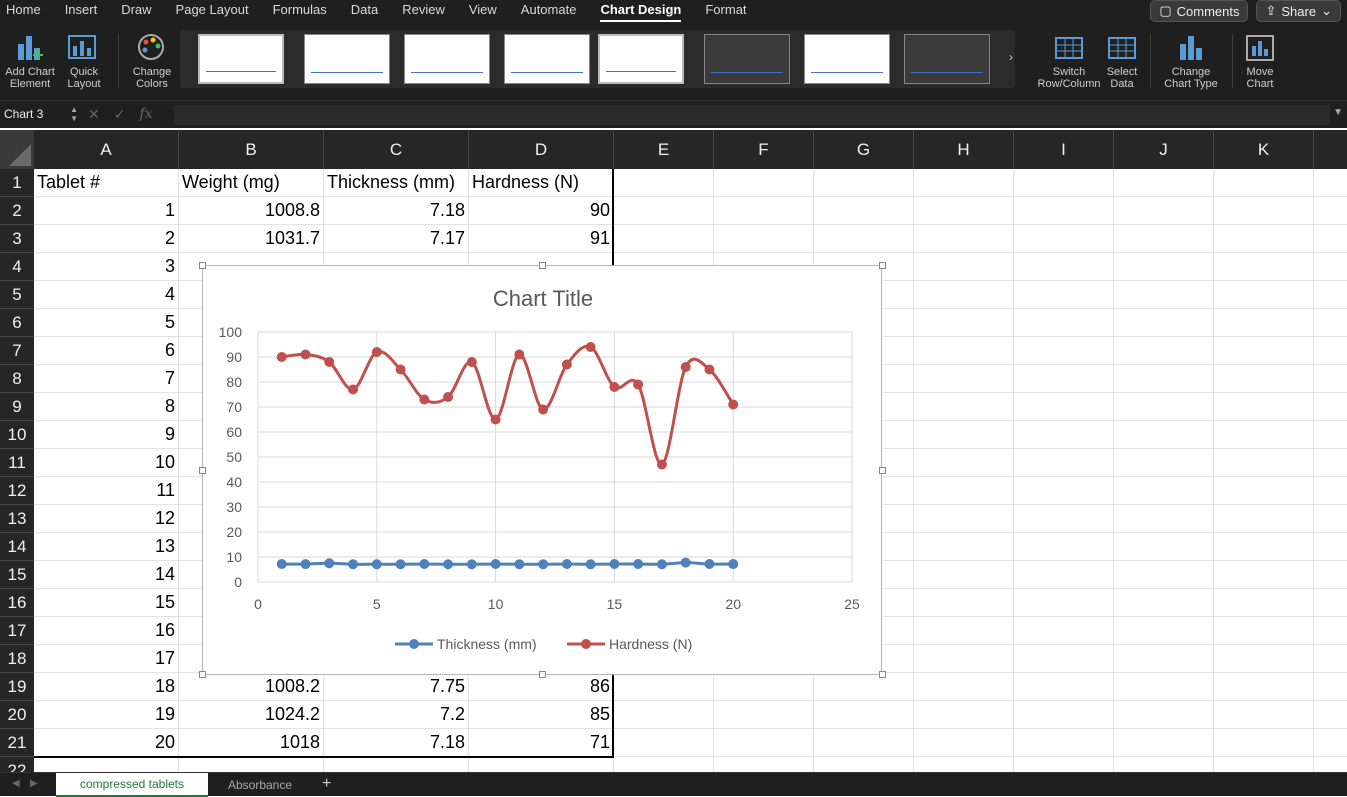 This screenshot has width=1347, height=797. Describe the element at coordinates (17, 323) in the screenshot. I see `row-header-6: 6` at that location.